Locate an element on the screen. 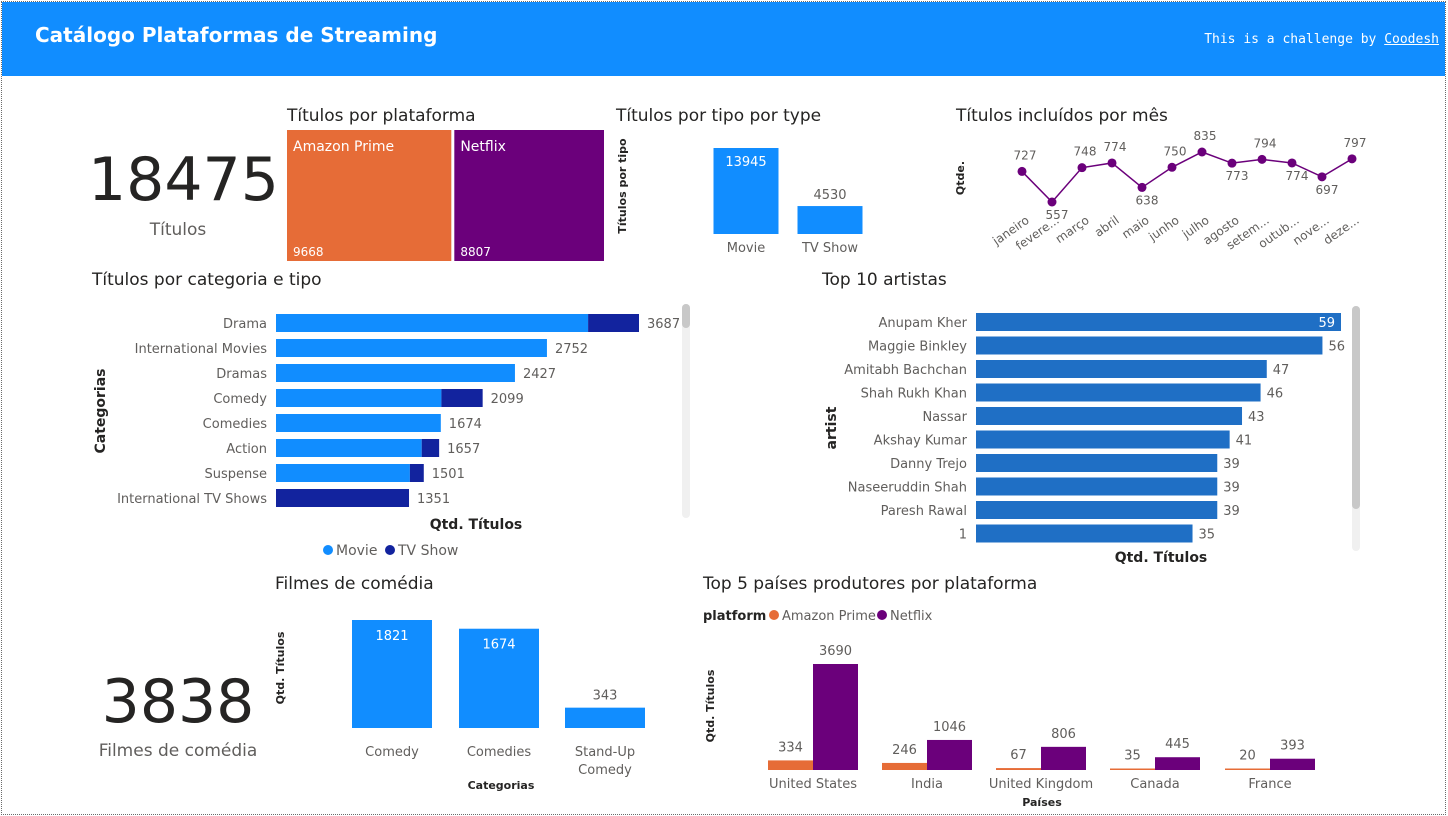  coodesh-link: Coodesh is located at coordinates (1411, 39).